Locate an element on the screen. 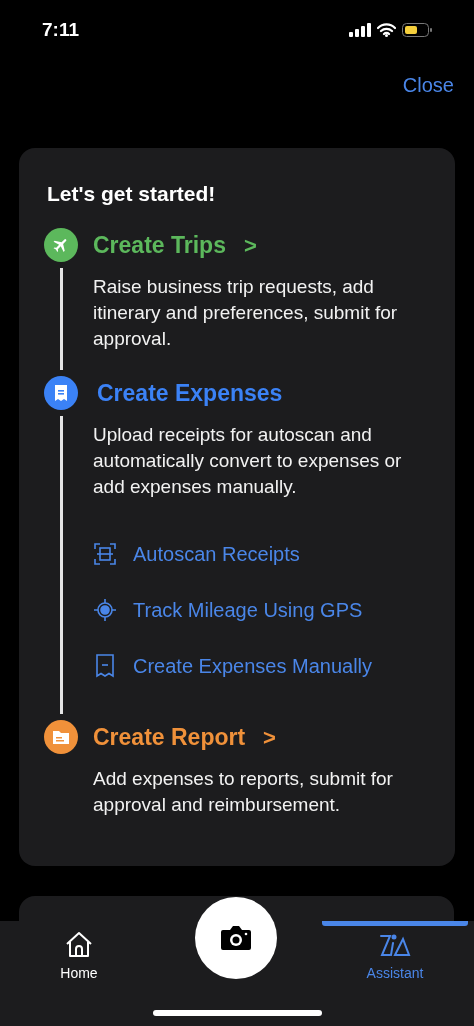 The height and width of the screenshot is (1026, 474). signal-icon is located at coordinates (360, 30).